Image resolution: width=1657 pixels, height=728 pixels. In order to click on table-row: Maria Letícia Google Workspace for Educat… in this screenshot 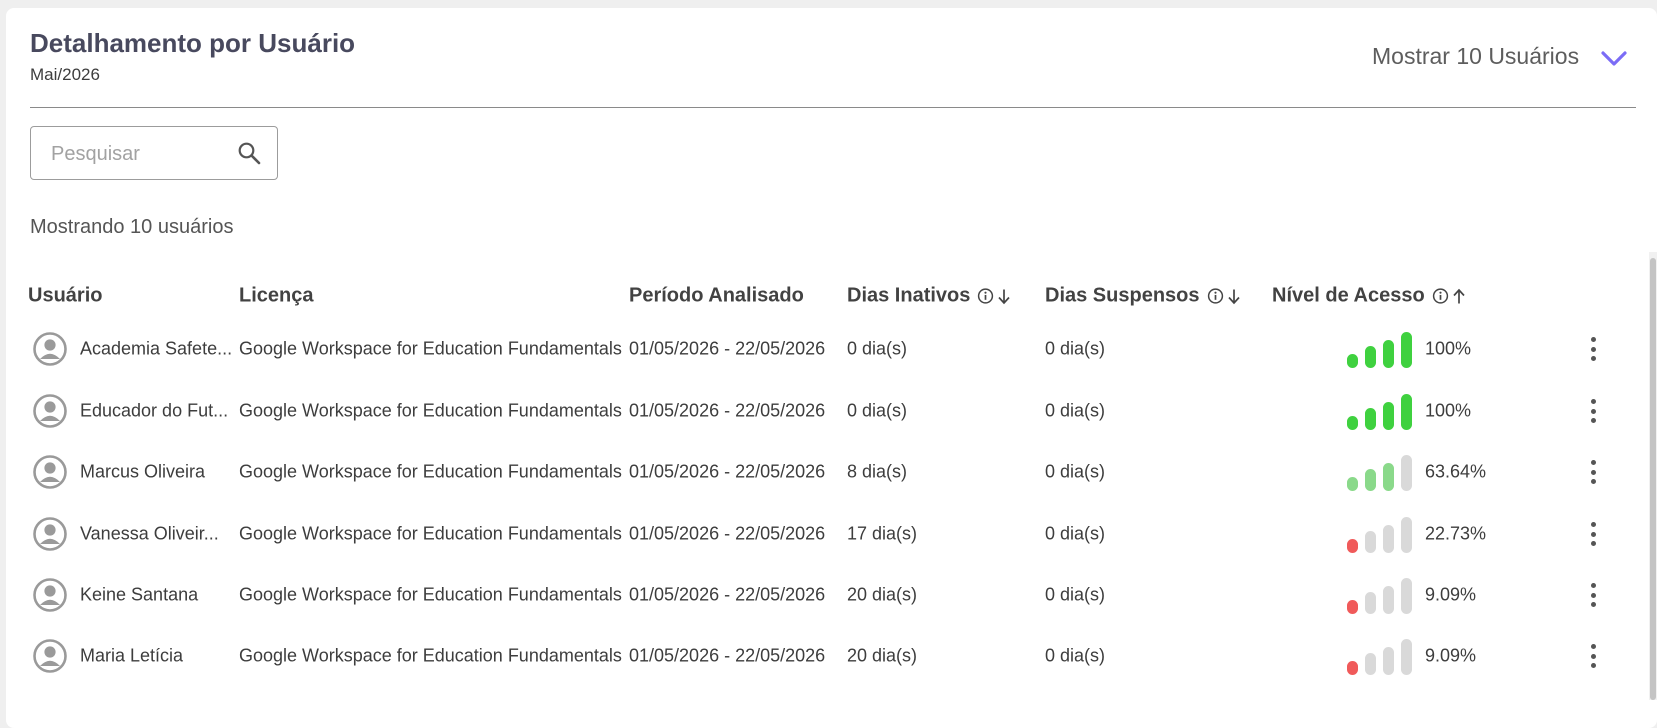, I will do `click(831, 656)`.